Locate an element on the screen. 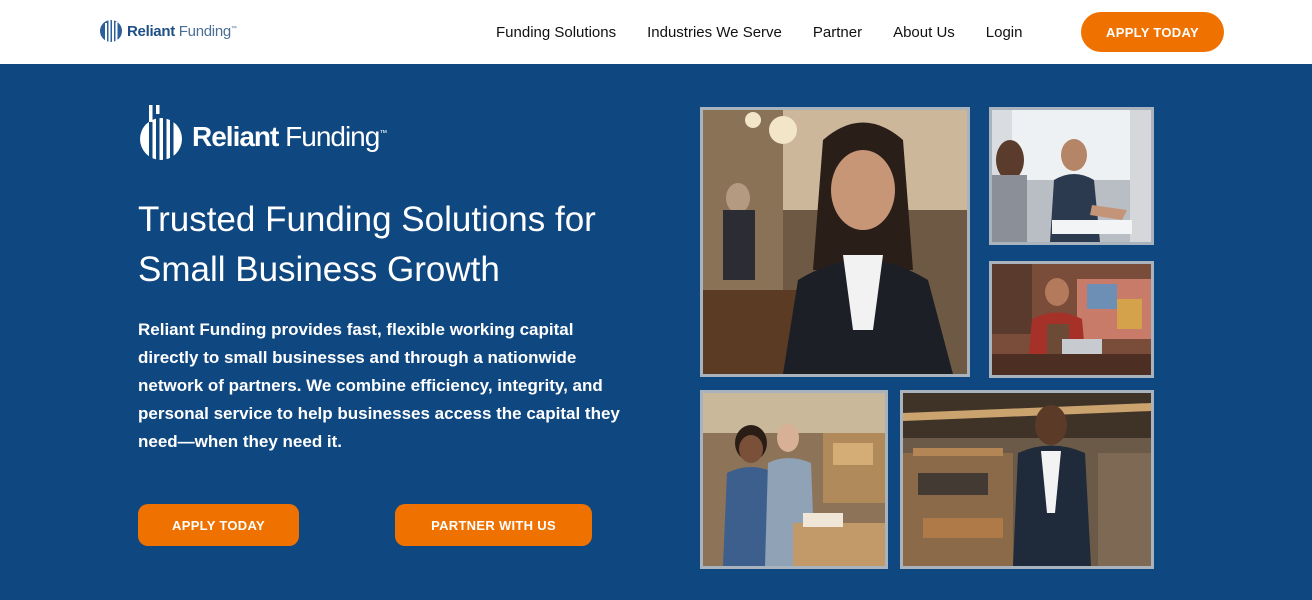 The height and width of the screenshot is (600, 1312). partner-with-us-button: PARTNER WITH US is located at coordinates (493, 525).